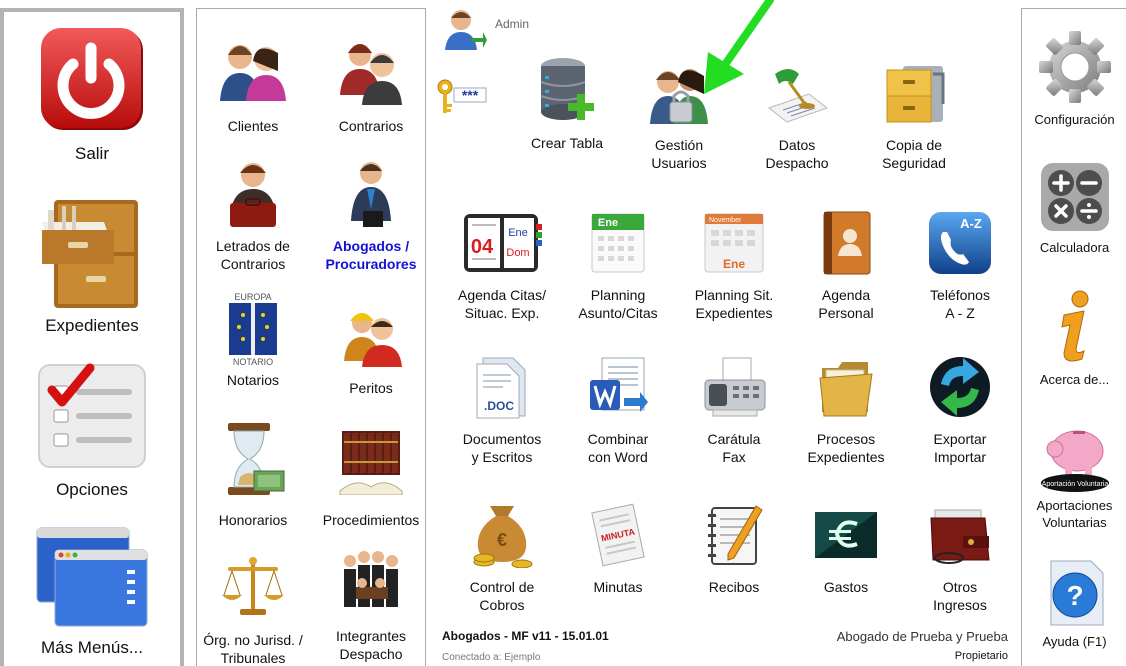 This screenshot has width=1126, height=666. Describe the element at coordinates (915, 94) in the screenshot. I see `backup-cabinet-icon` at that location.